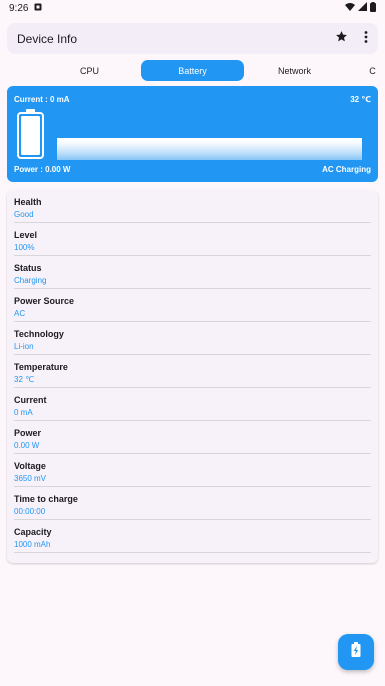 This screenshot has height=686, width=385. I want to click on info-label: Status, so click(28, 268).